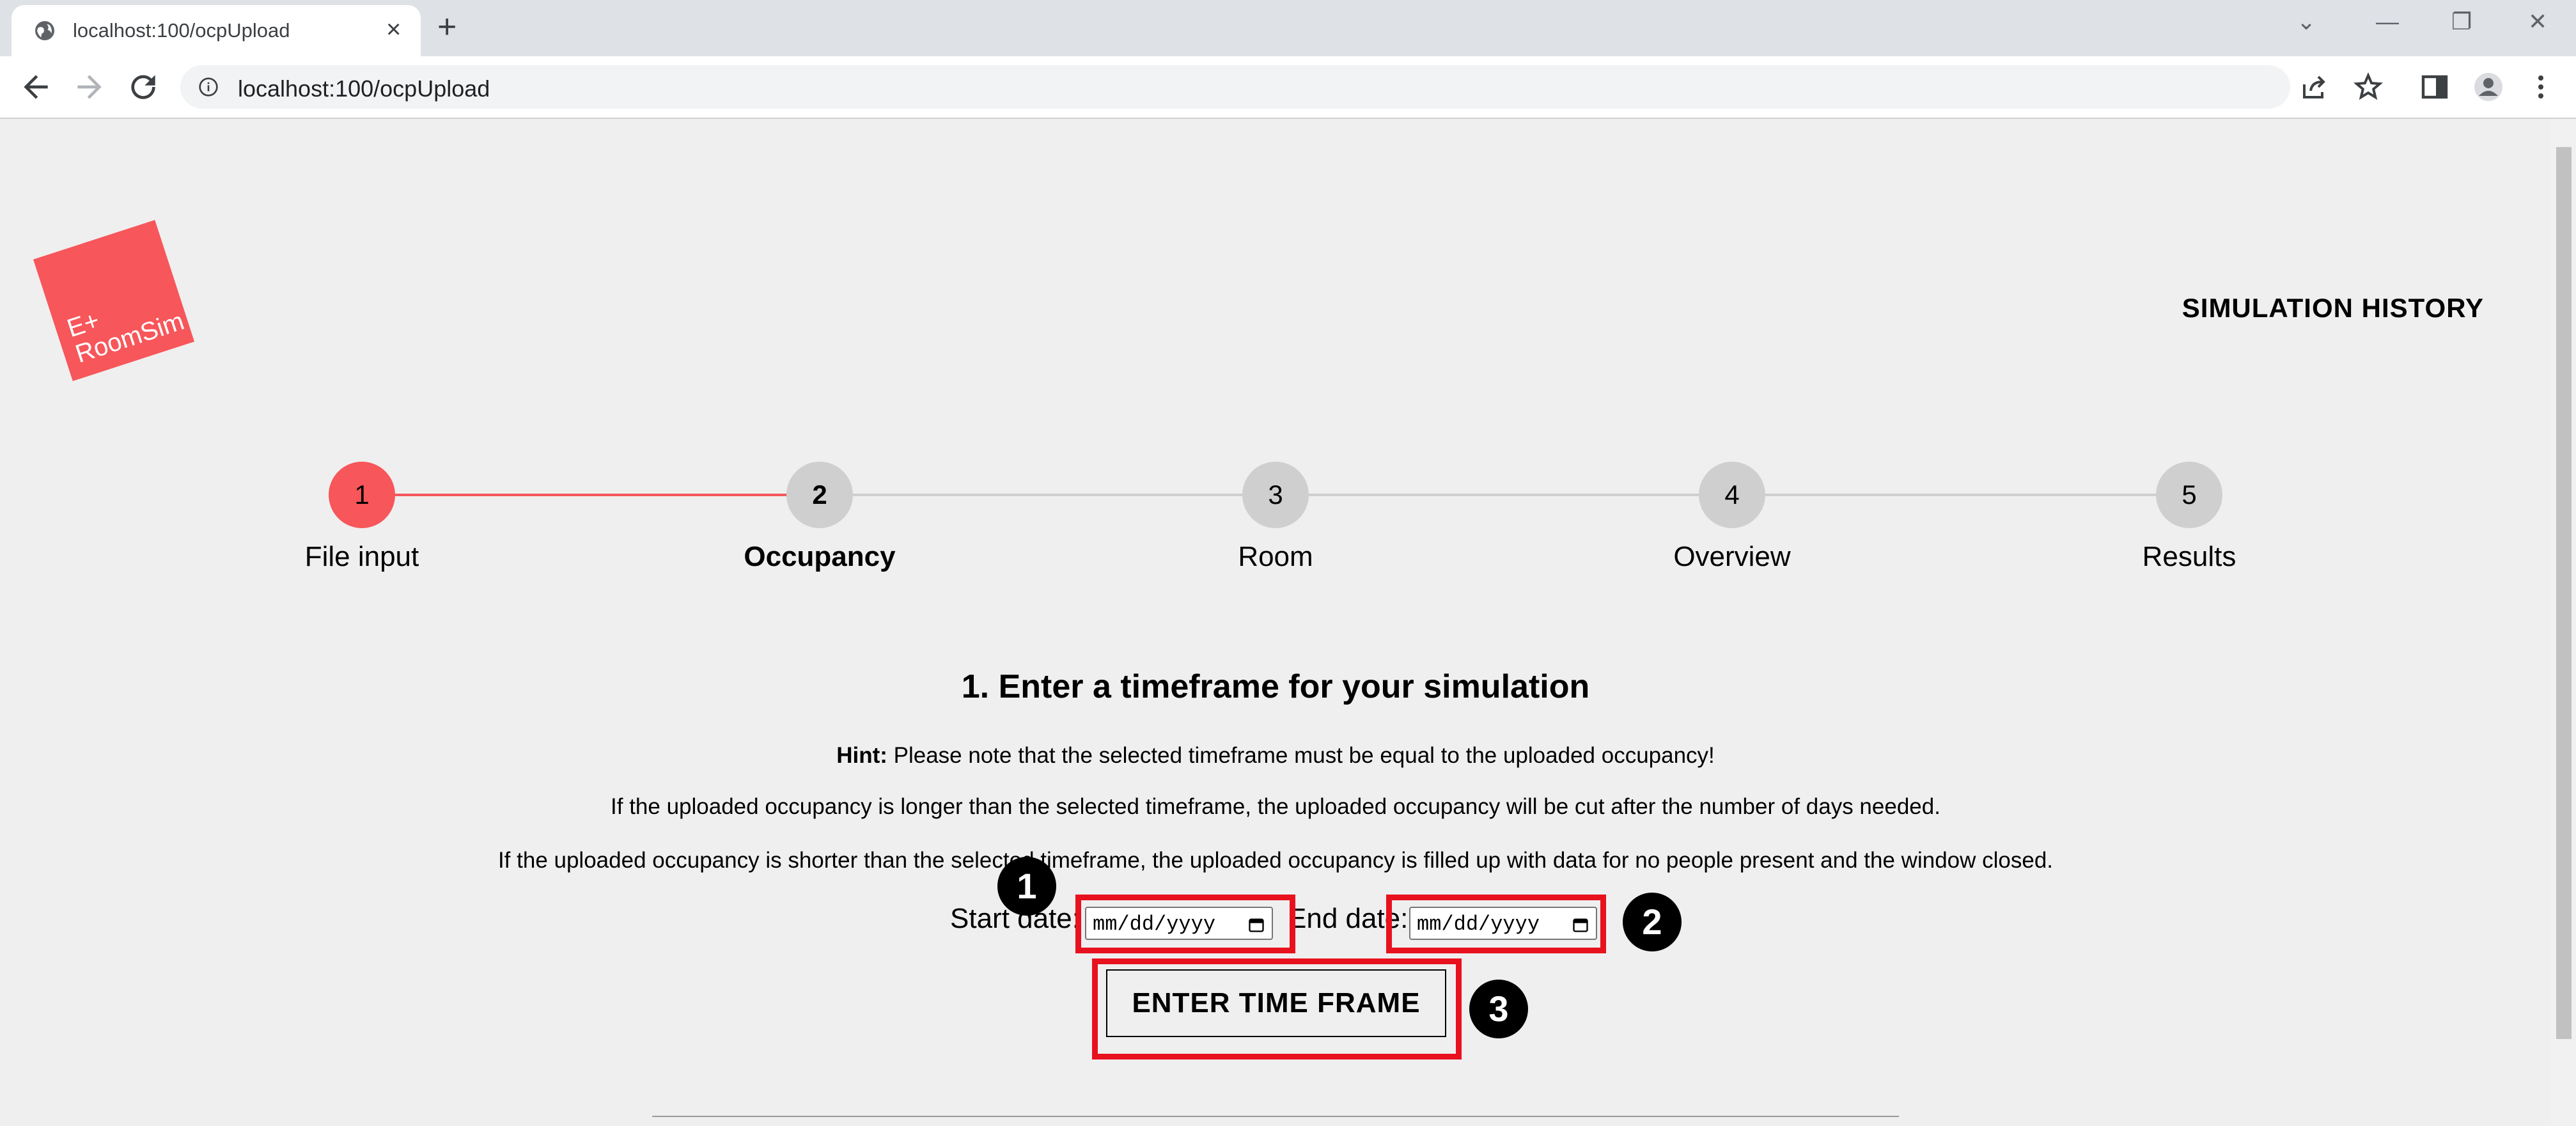 Image resolution: width=2576 pixels, height=1126 pixels. I want to click on step-4-label: Overview, so click(1732, 557).